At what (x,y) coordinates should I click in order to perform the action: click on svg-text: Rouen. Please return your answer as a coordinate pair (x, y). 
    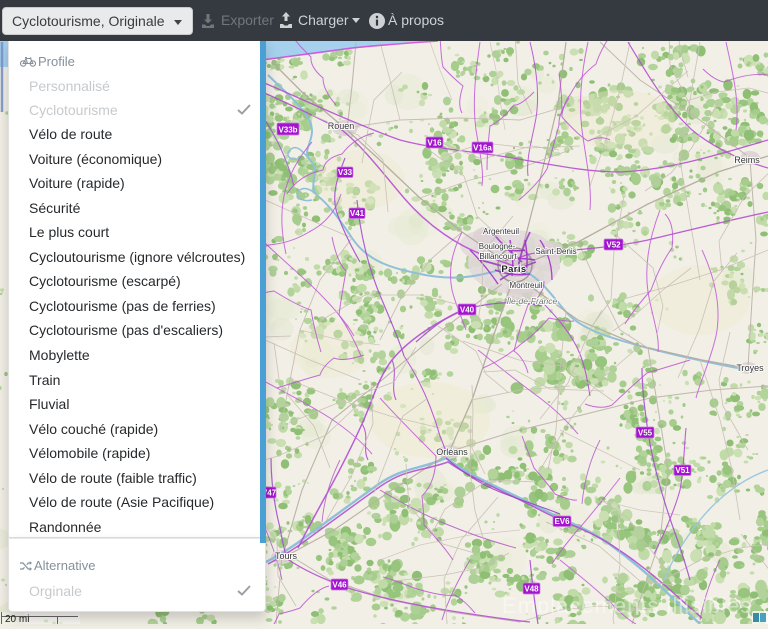
    Looking at the image, I should click on (341, 126).